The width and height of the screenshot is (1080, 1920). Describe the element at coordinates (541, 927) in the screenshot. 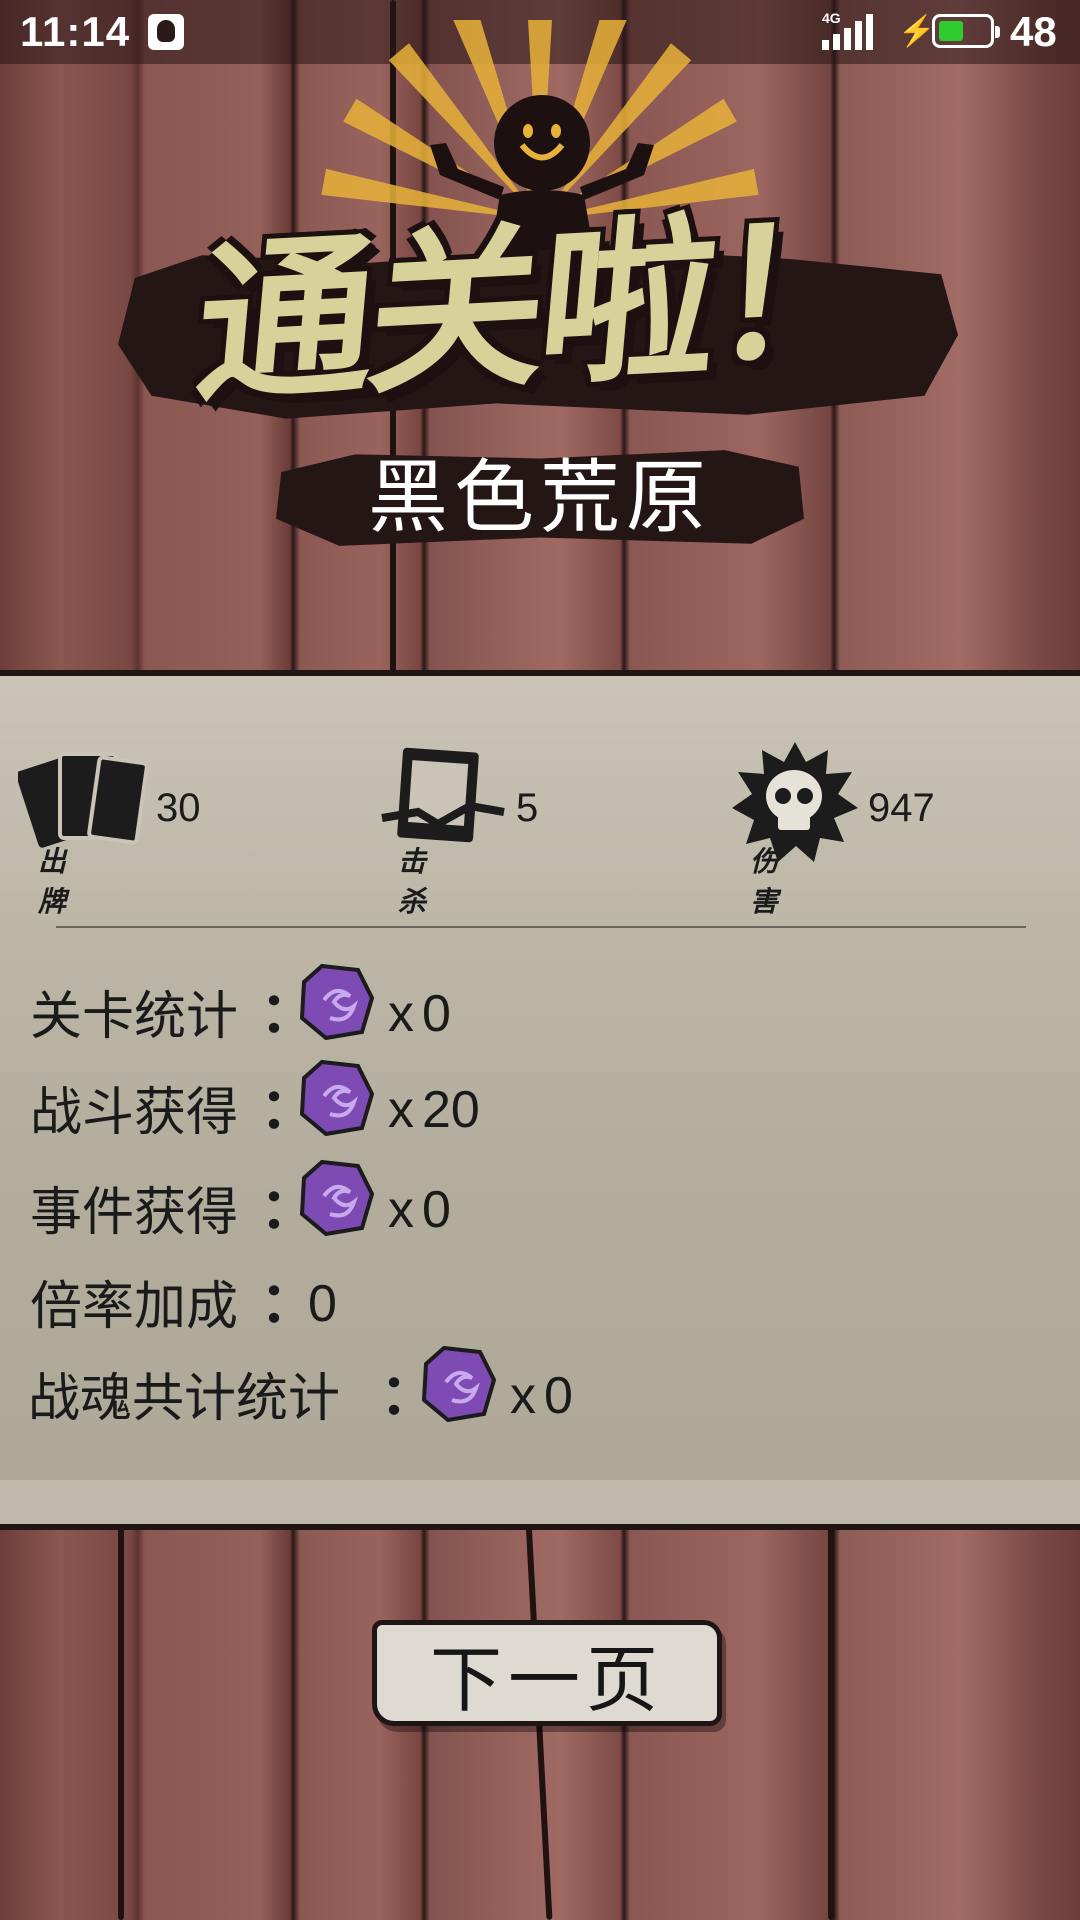

I see `panel-divider` at that location.